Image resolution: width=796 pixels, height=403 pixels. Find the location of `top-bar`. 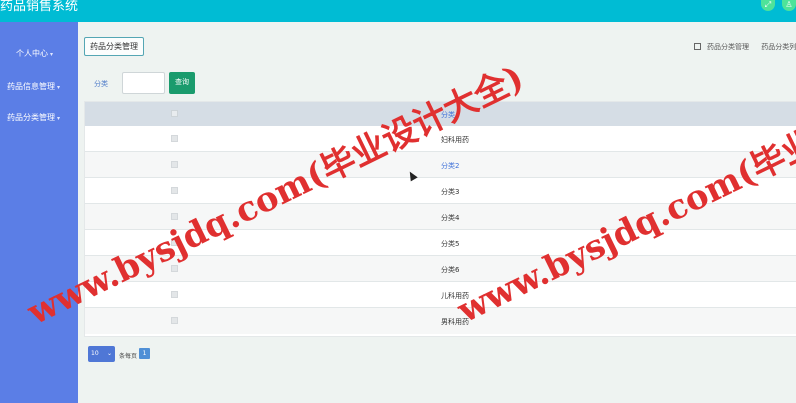

top-bar is located at coordinates (398, 11).